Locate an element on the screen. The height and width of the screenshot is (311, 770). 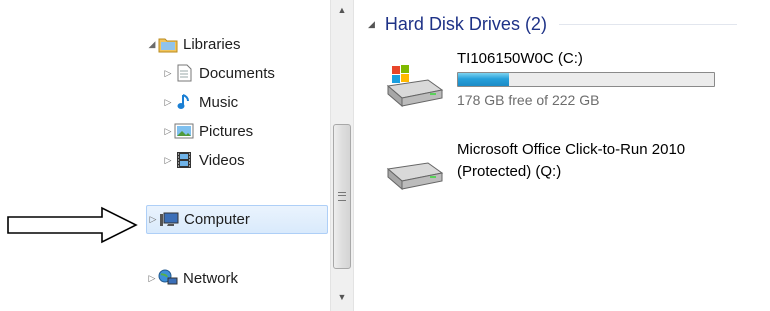
computer-icon is located at coordinates (169, 220).